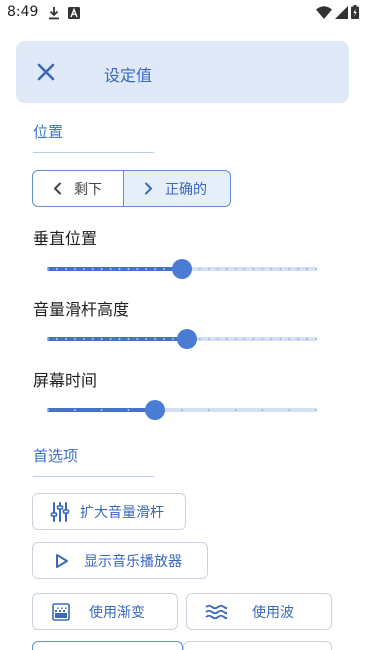  Describe the element at coordinates (61, 611) in the screenshot. I see `gradient-icon` at that location.